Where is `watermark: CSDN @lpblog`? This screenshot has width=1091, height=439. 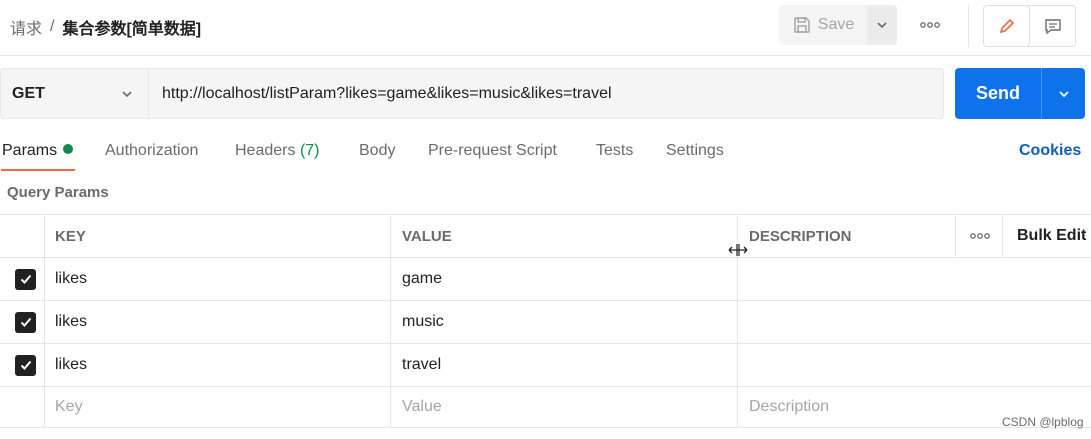
watermark: CSDN @lpblog is located at coordinates (1043, 422).